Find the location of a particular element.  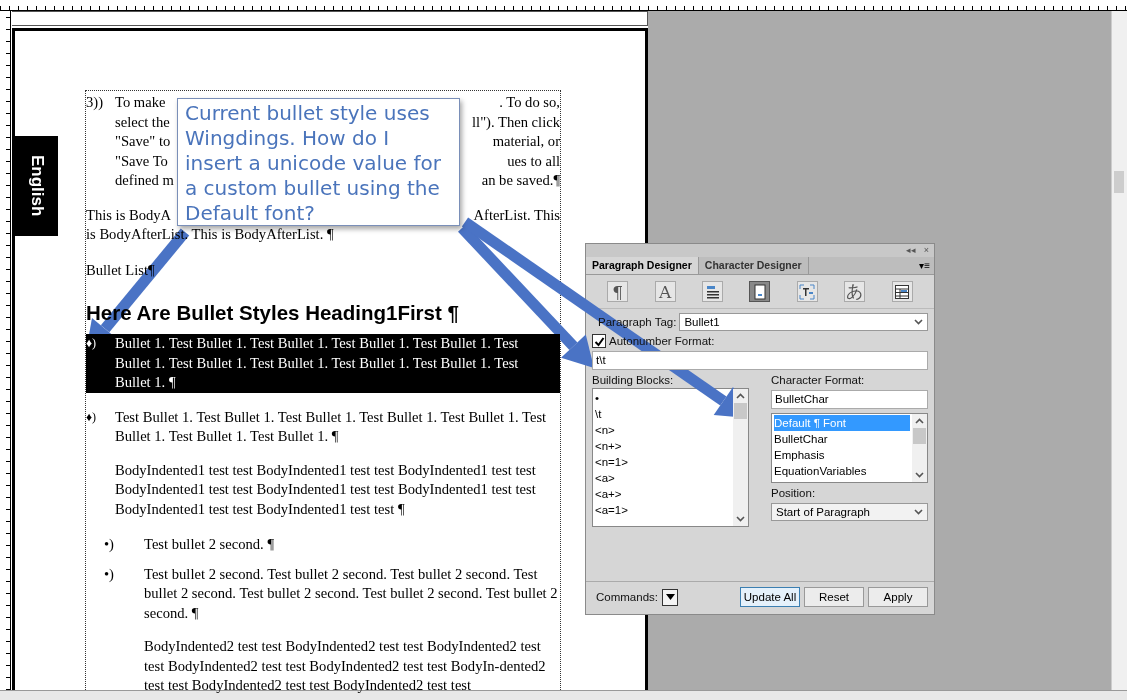

paragraph-text: select the is located at coordinates (142, 122).